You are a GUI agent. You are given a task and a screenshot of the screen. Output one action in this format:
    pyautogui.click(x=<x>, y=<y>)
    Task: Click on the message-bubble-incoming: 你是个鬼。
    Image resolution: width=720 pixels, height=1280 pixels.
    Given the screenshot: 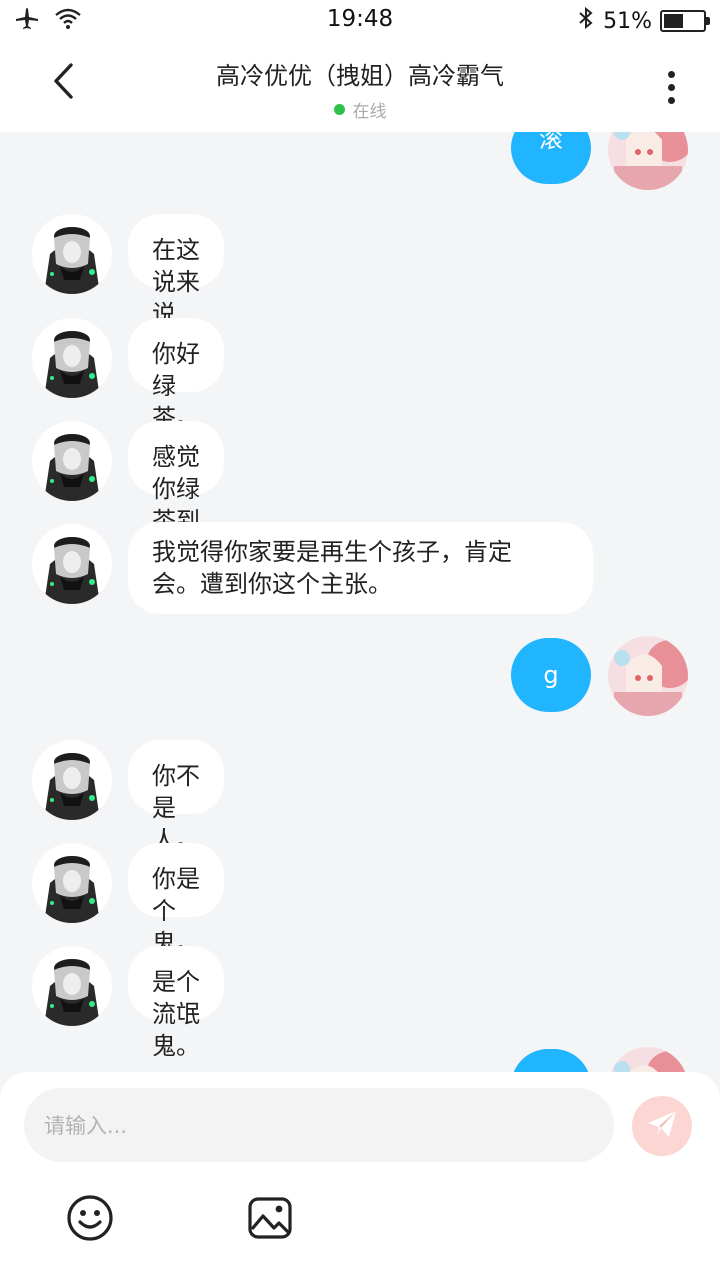 What is the action you would take?
    pyautogui.click(x=176, y=900)
    